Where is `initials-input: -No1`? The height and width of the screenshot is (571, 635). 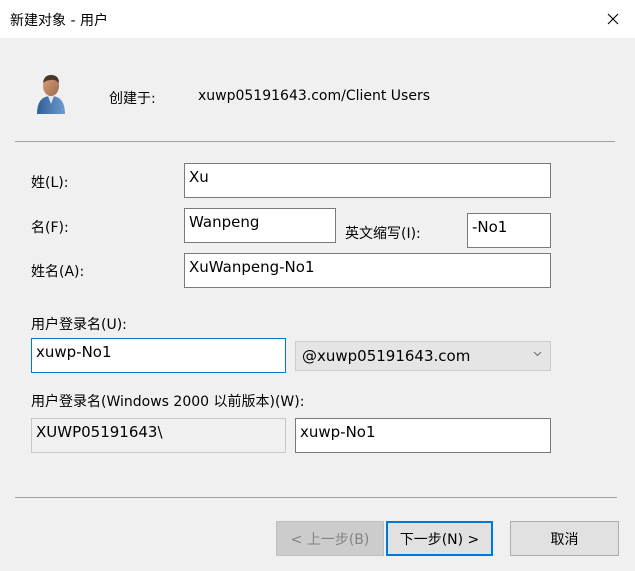
initials-input: -No1 is located at coordinates (509, 230).